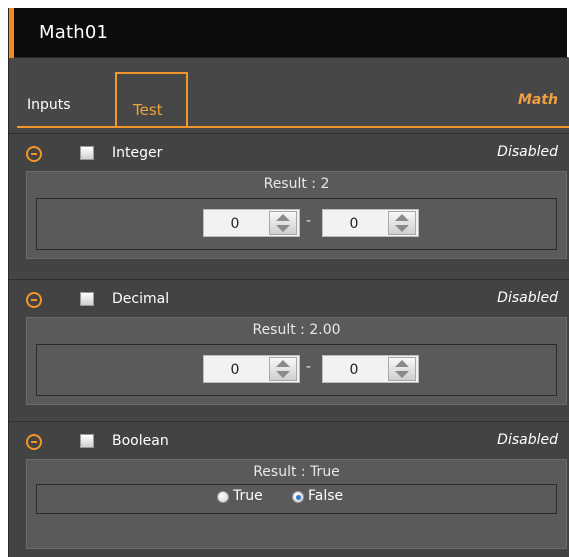  I want to click on radio-true, so click(223, 497).